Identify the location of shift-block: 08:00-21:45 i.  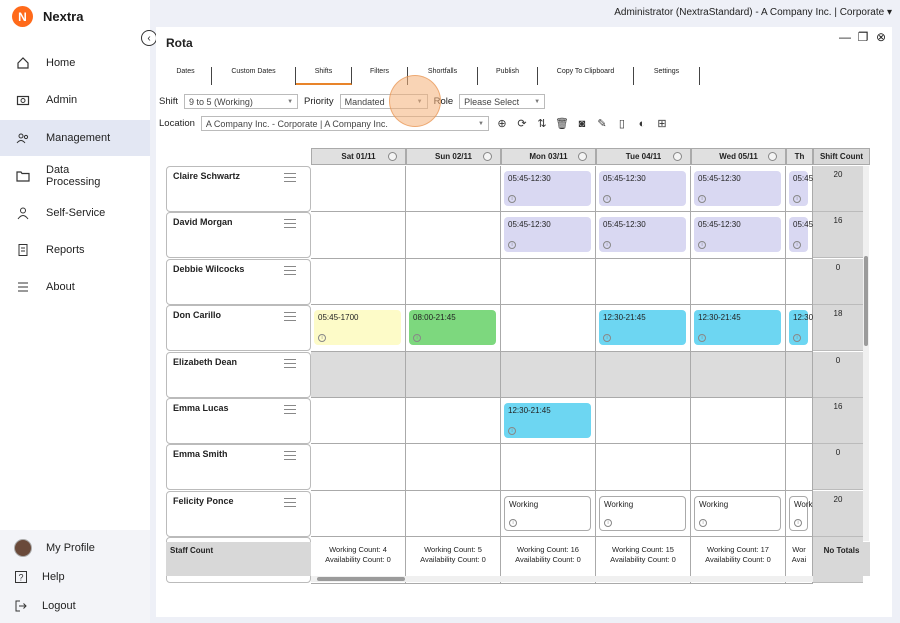
(452, 328).